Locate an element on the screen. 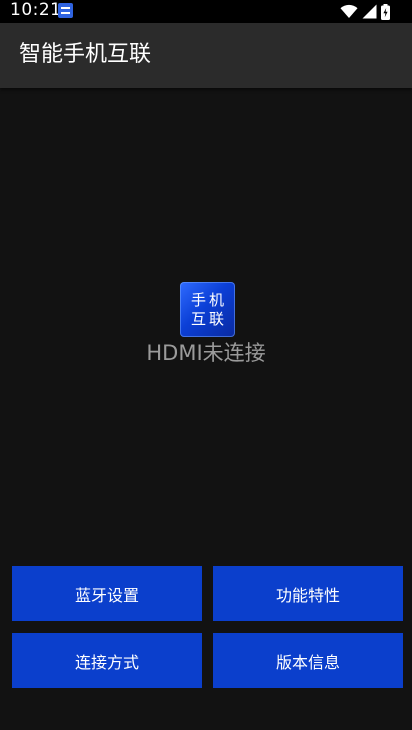 The image size is (412, 730). wifi-icon is located at coordinates (349, 11).